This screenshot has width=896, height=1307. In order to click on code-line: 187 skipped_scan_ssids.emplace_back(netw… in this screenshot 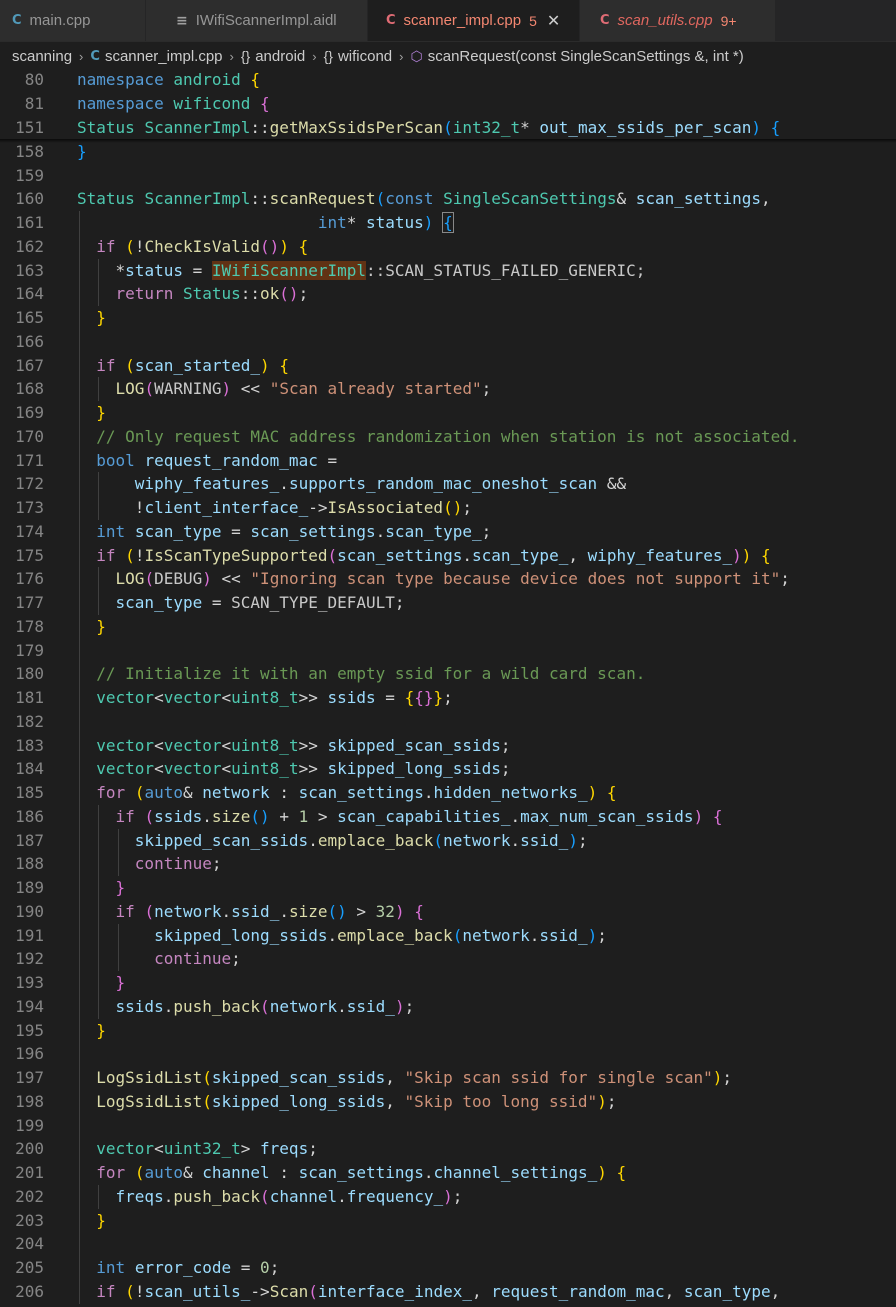, I will do `click(448, 841)`.